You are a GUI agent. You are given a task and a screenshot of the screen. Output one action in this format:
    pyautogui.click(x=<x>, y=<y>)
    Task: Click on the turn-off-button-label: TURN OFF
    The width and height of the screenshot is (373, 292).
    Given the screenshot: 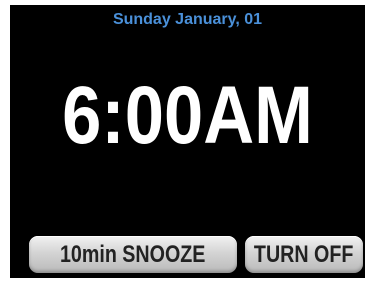 What is the action you would take?
    pyautogui.click(x=304, y=254)
    